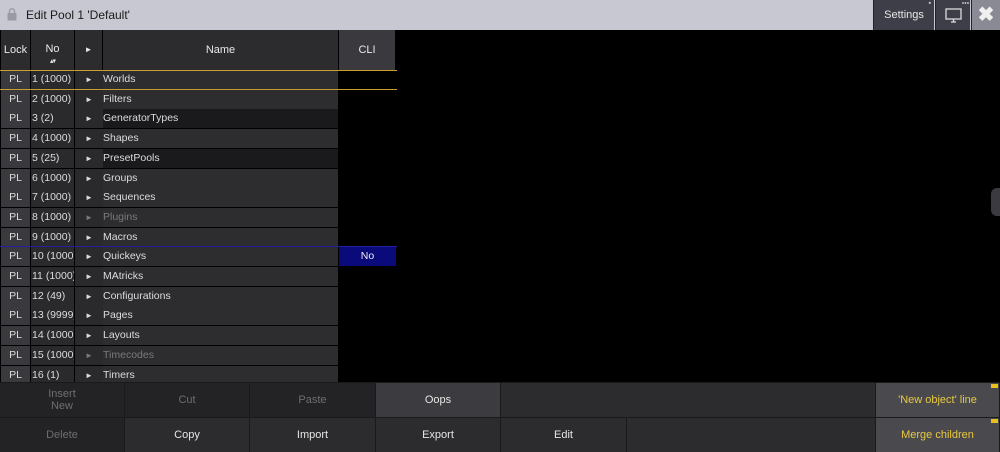 The width and height of the screenshot is (1000, 452). What do you see at coordinates (52, 139) in the screenshot?
I see `no-cell: 4 (1000)` at bounding box center [52, 139].